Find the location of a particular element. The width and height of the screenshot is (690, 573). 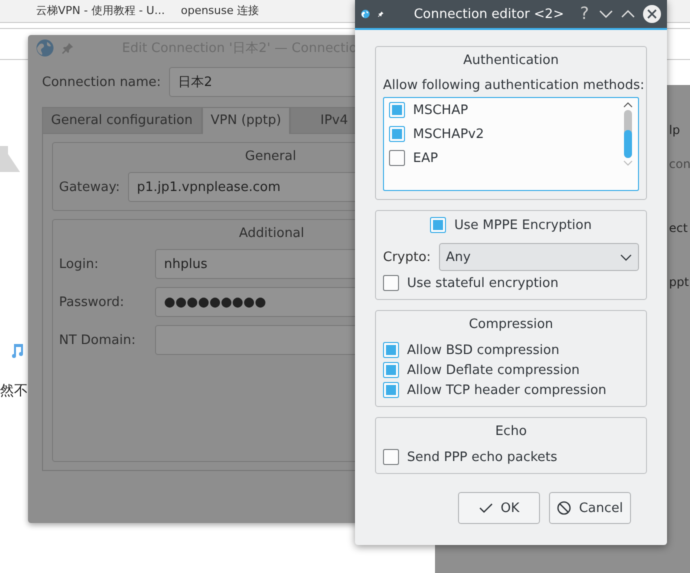

group-title: General is located at coordinates (270, 156).